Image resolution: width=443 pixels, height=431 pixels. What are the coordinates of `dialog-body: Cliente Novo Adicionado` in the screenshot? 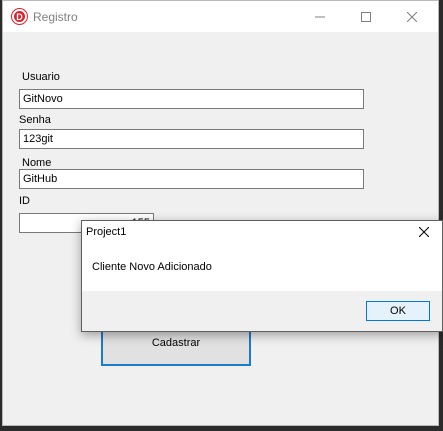 It's located at (262, 267).